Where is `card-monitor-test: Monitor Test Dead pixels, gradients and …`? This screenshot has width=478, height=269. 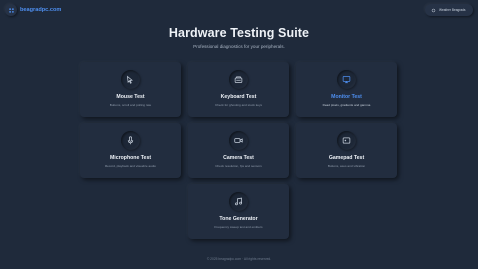
card-monitor-test: Monitor Test Dead pixels, gradients and … is located at coordinates (346, 89).